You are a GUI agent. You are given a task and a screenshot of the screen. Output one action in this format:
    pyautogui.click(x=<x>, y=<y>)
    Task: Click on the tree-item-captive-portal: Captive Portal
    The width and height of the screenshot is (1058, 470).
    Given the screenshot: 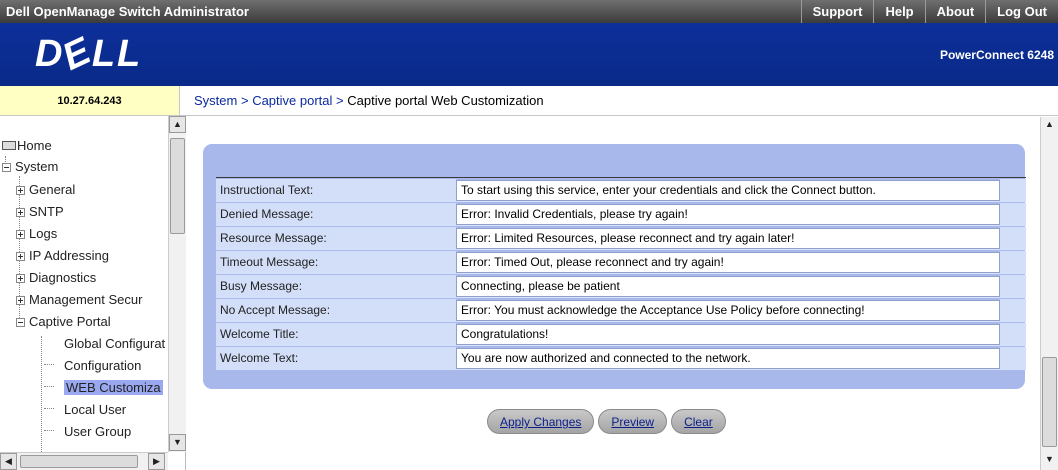 What is the action you would take?
    pyautogui.click(x=63, y=322)
    